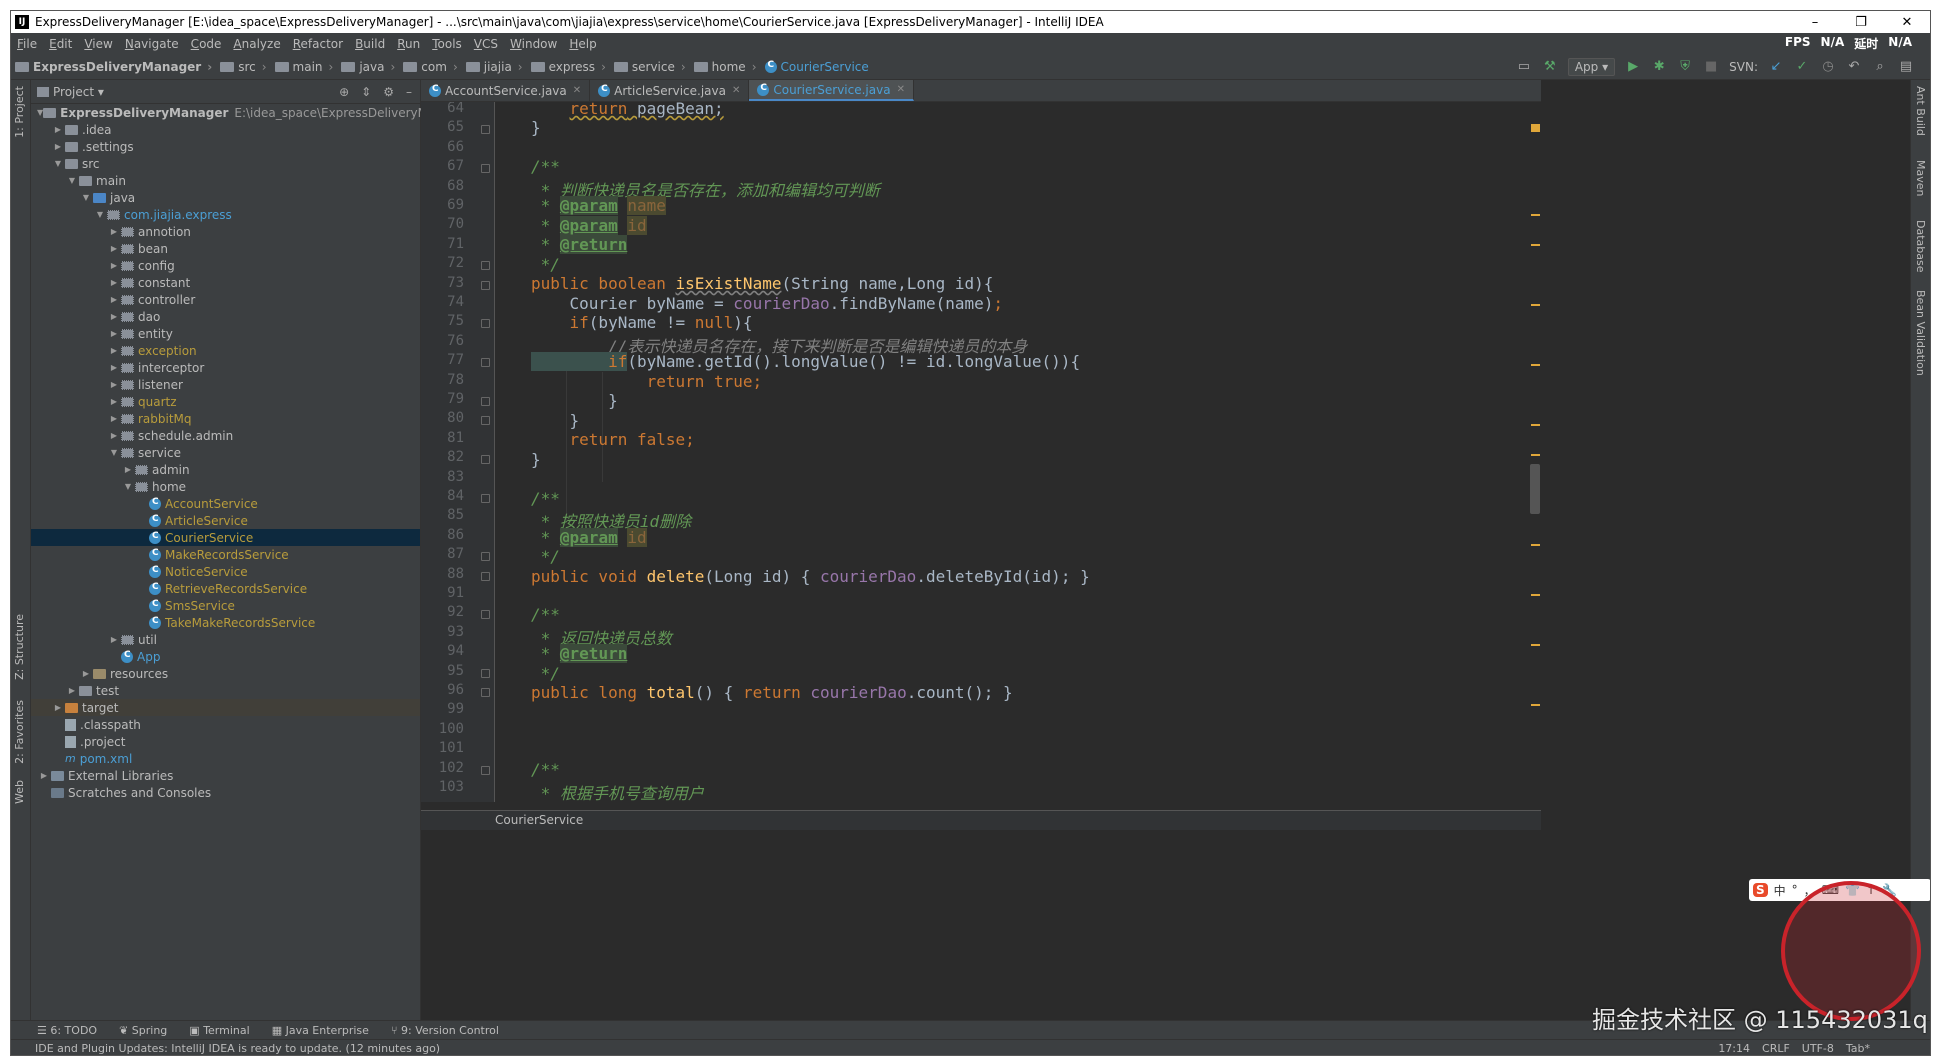  What do you see at coordinates (1591, 66) in the screenshot?
I see `run-config-select: App ▾` at bounding box center [1591, 66].